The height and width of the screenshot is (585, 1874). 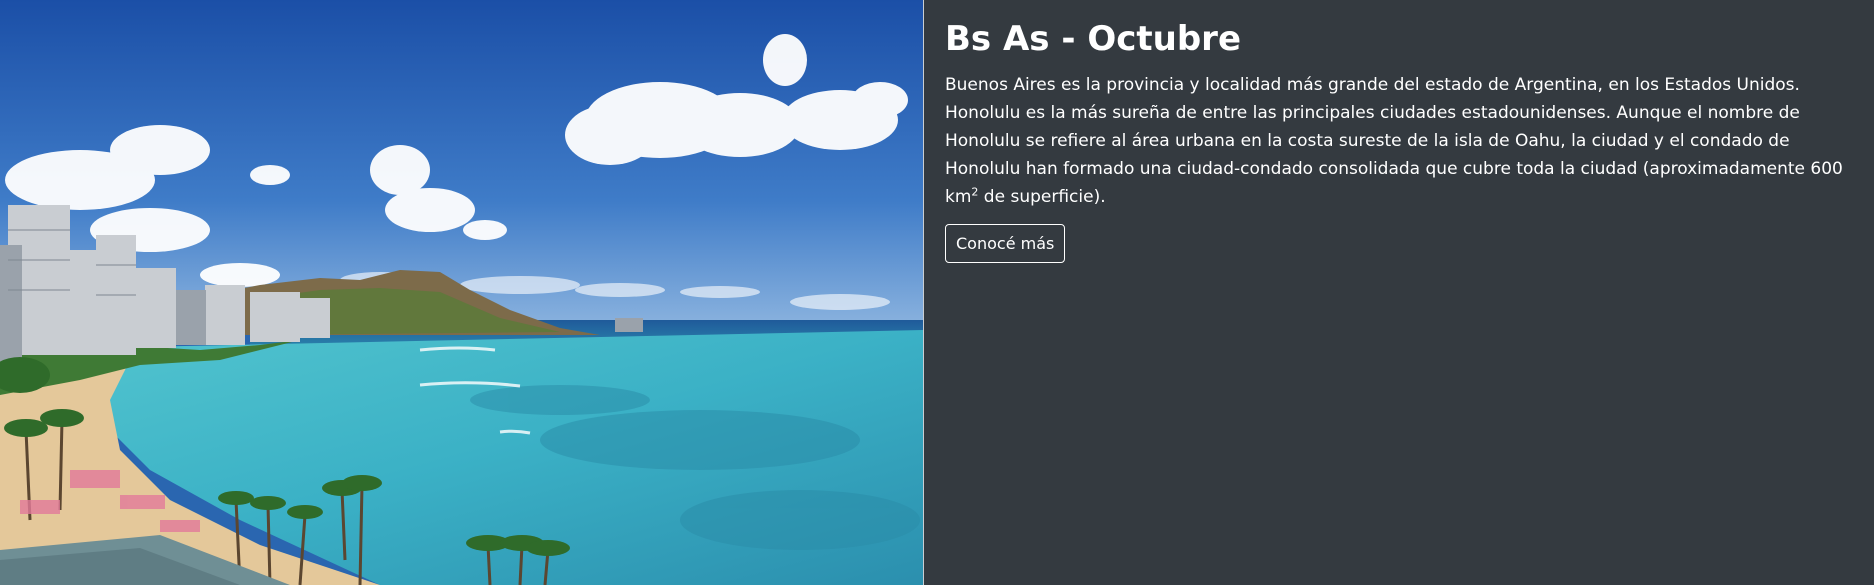 What do you see at coordinates (1093, 39) in the screenshot?
I see `card-title: Bs As - Octubre` at bounding box center [1093, 39].